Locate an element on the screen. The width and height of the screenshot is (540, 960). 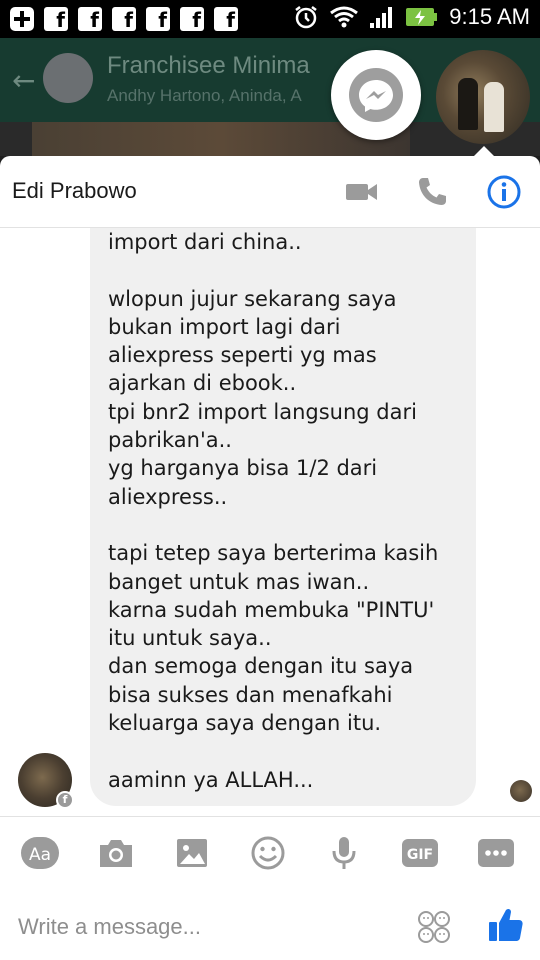
seen-indicator-avatar is located at coordinates (521, 791).